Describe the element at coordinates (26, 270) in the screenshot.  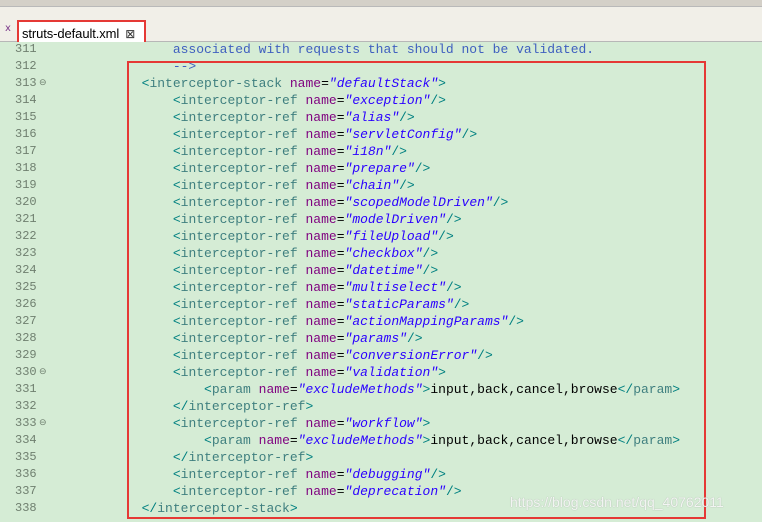
I see `line-number: 324` at that location.